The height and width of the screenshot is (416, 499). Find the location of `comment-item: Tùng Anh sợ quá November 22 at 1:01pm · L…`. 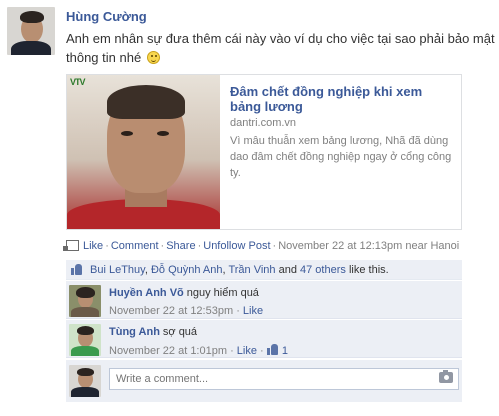

comment-item: Tùng Anh sợ quá November 22 at 1:01pm · L… is located at coordinates (264, 339).